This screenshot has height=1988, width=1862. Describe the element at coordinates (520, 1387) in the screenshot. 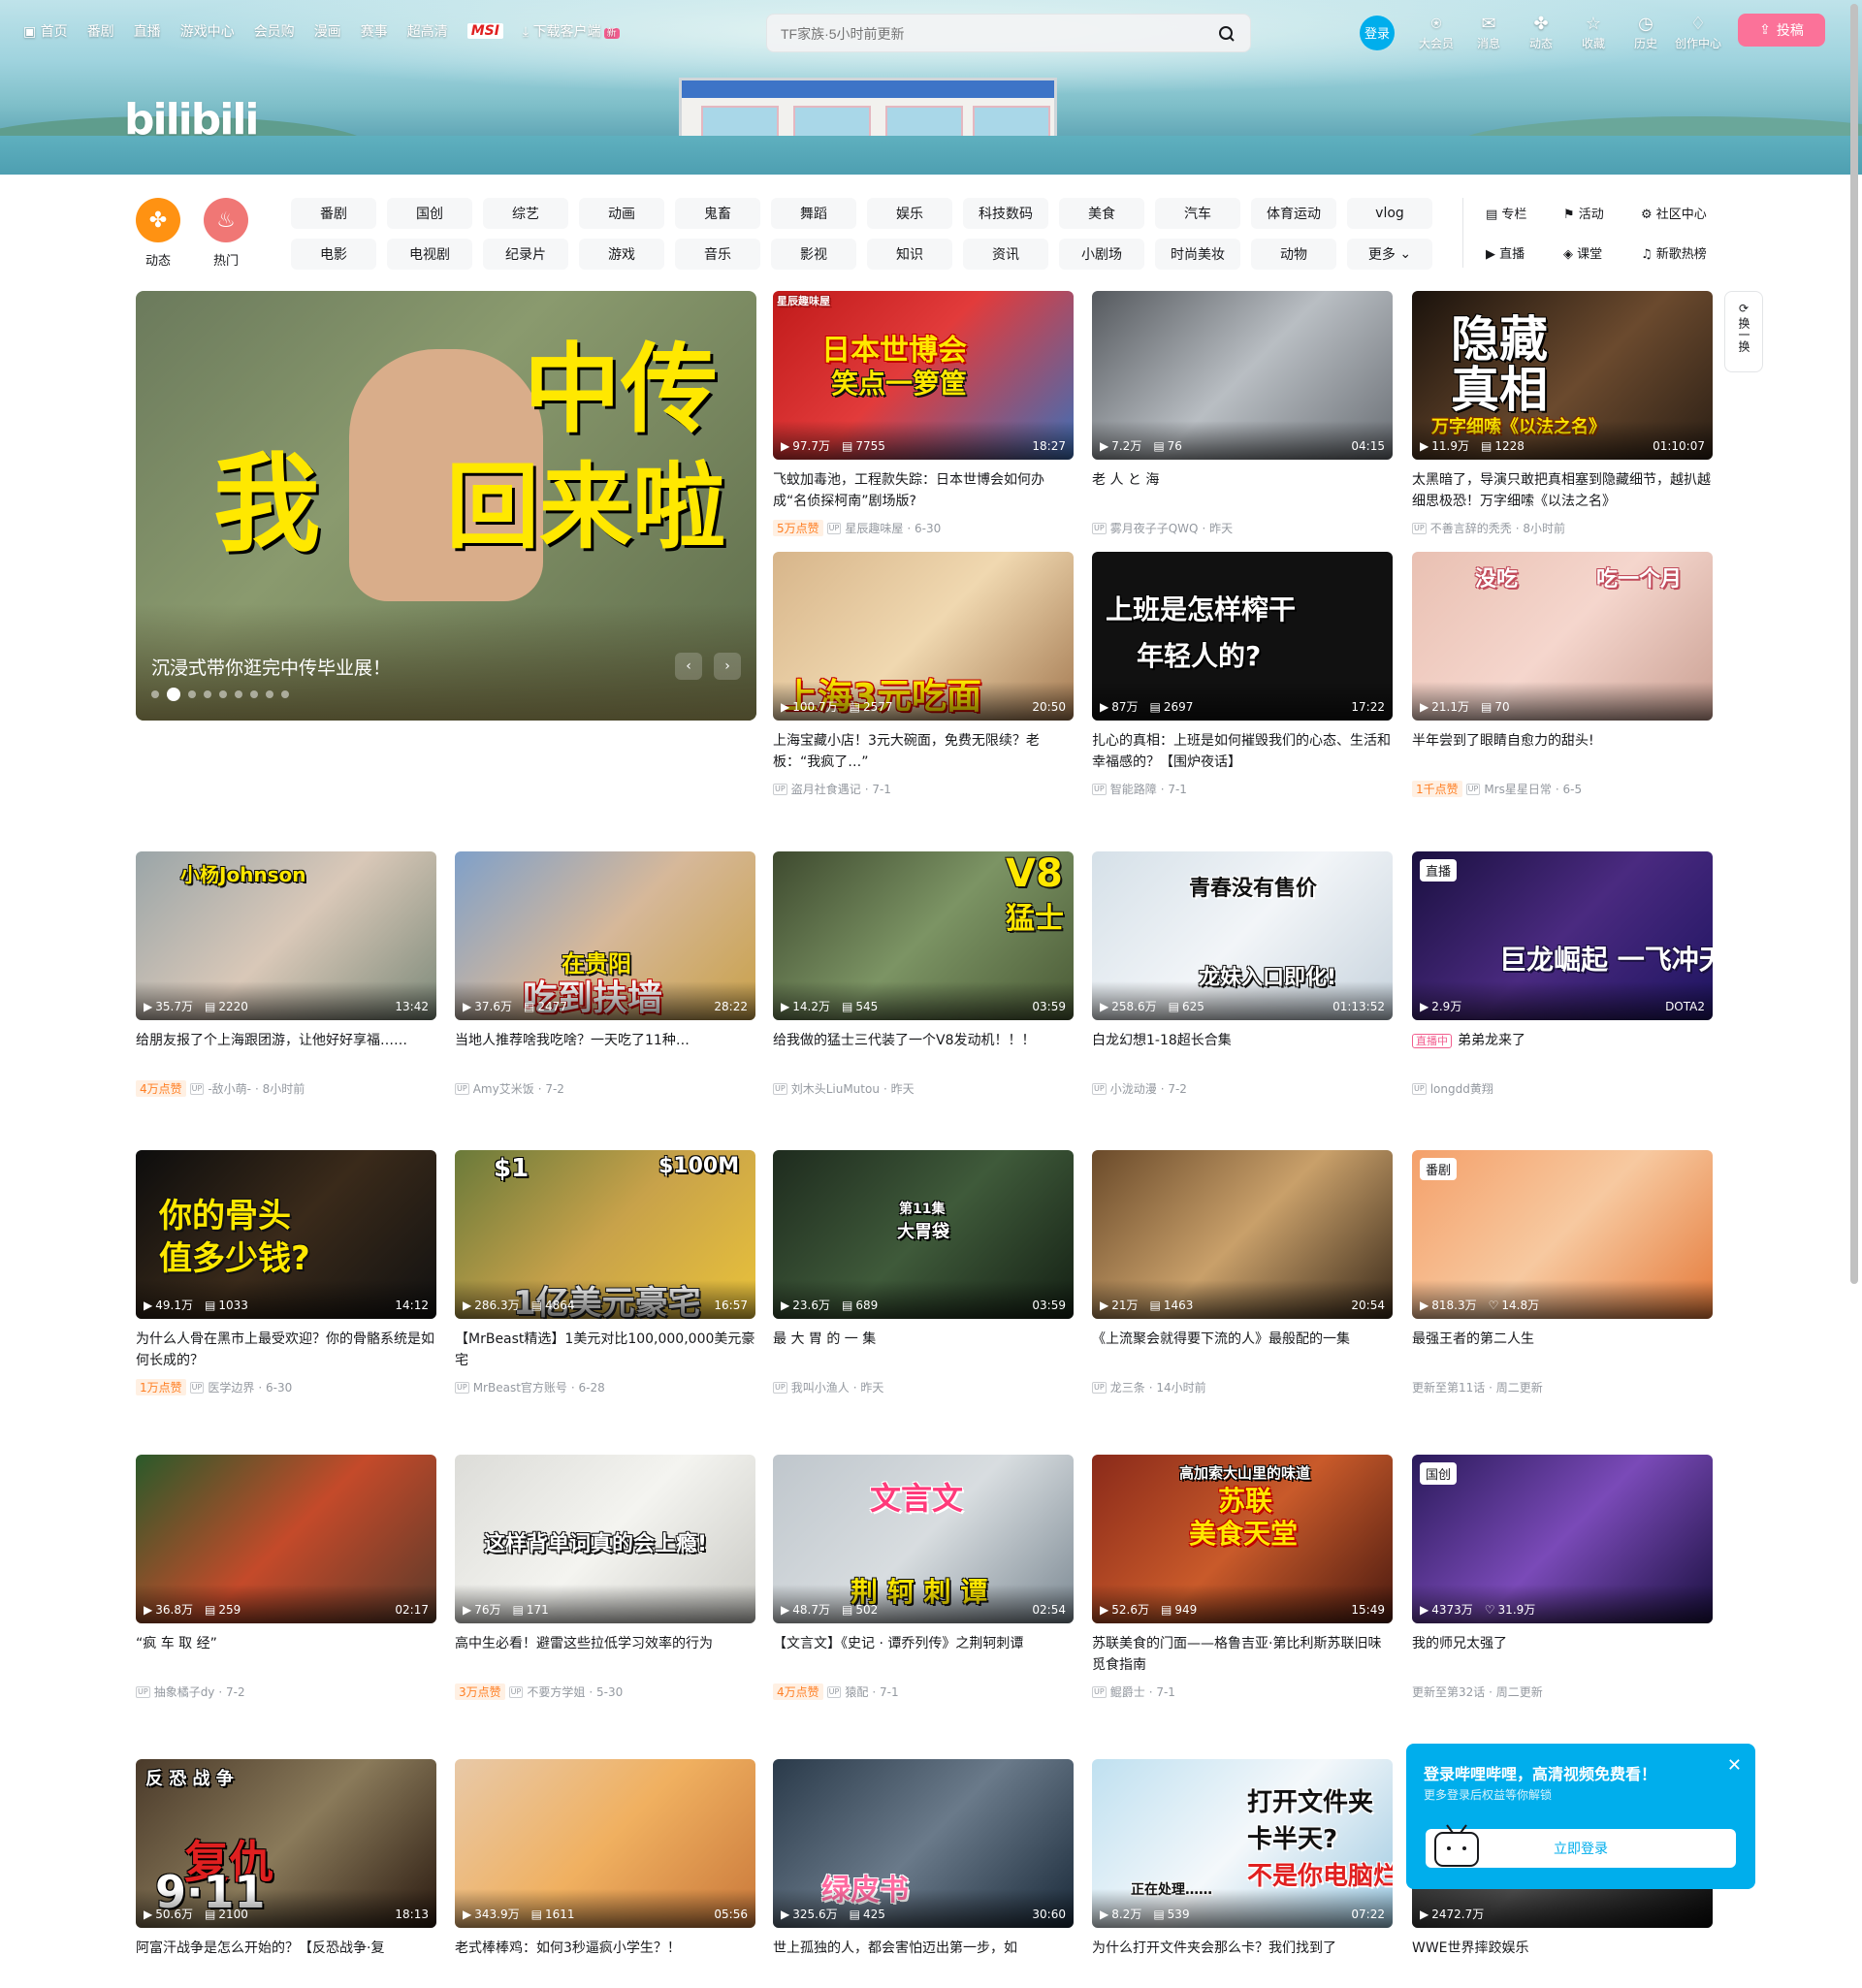

I see `uploader-name: MrBeast官方账号` at that location.